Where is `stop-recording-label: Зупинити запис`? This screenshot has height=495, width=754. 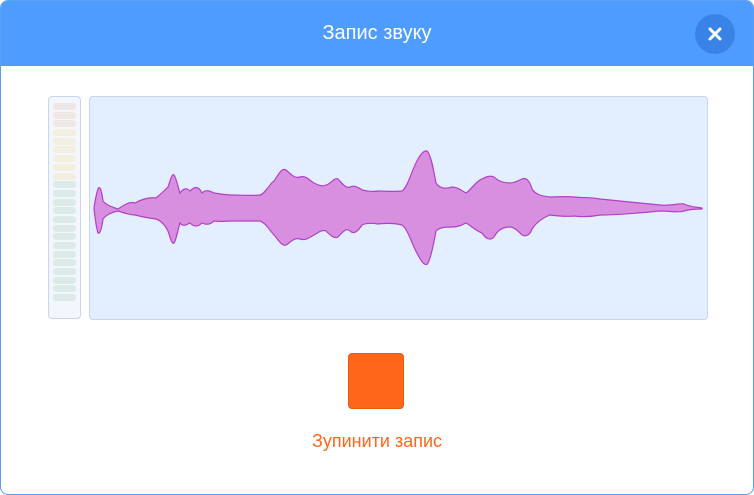 stop-recording-label: Зупинити запис is located at coordinates (377, 441).